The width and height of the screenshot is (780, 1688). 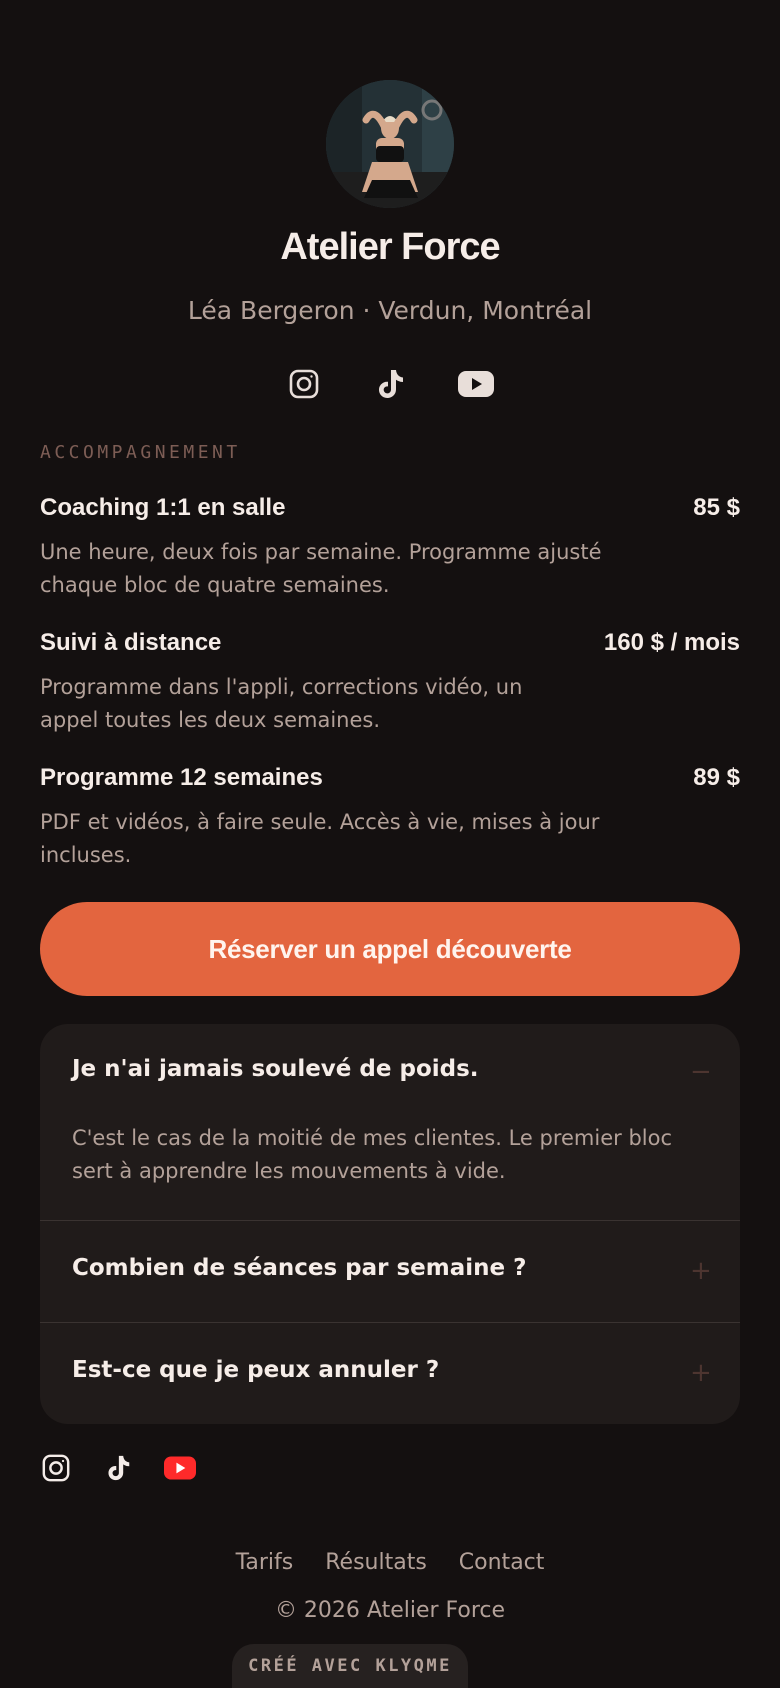 What do you see at coordinates (376, 1562) in the screenshot?
I see `footer-link-resultats: Résultats` at bounding box center [376, 1562].